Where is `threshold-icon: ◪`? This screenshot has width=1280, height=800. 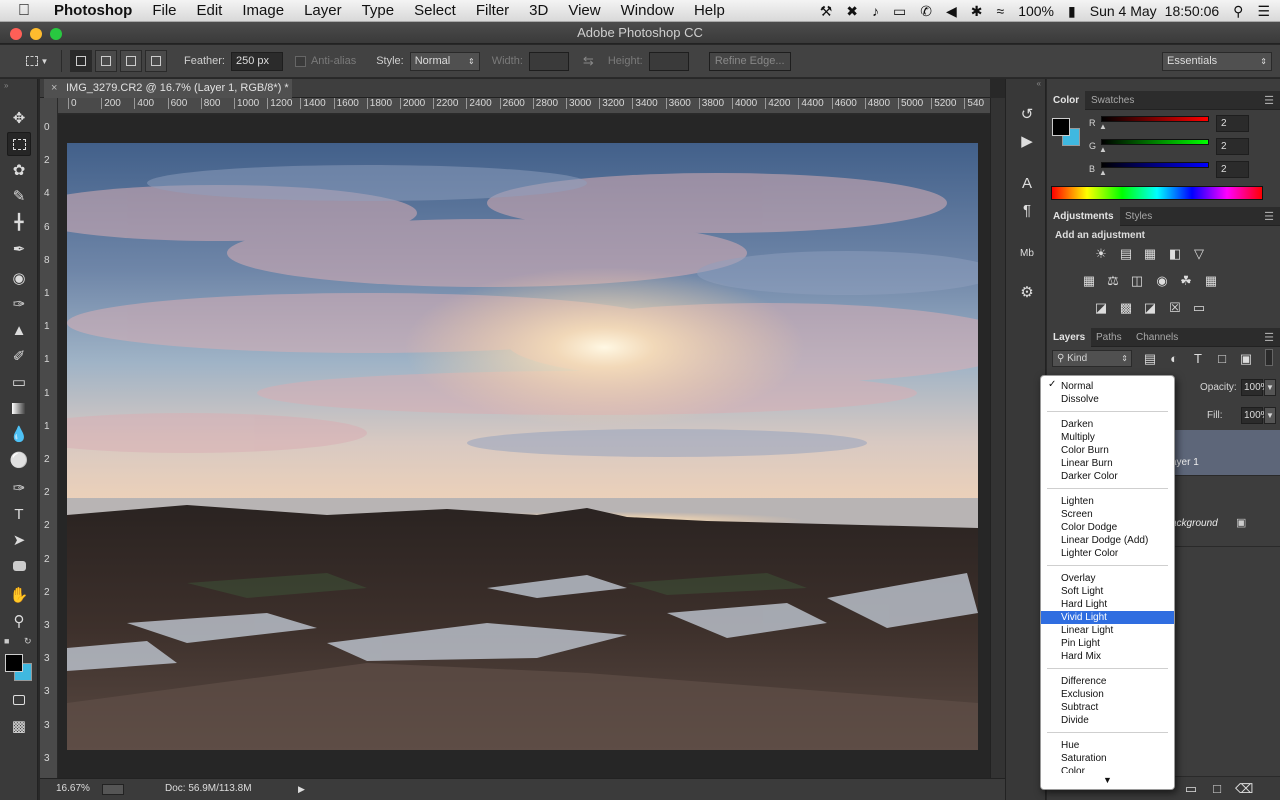
threshold-icon: ◪ is located at coordinates (1150, 308).